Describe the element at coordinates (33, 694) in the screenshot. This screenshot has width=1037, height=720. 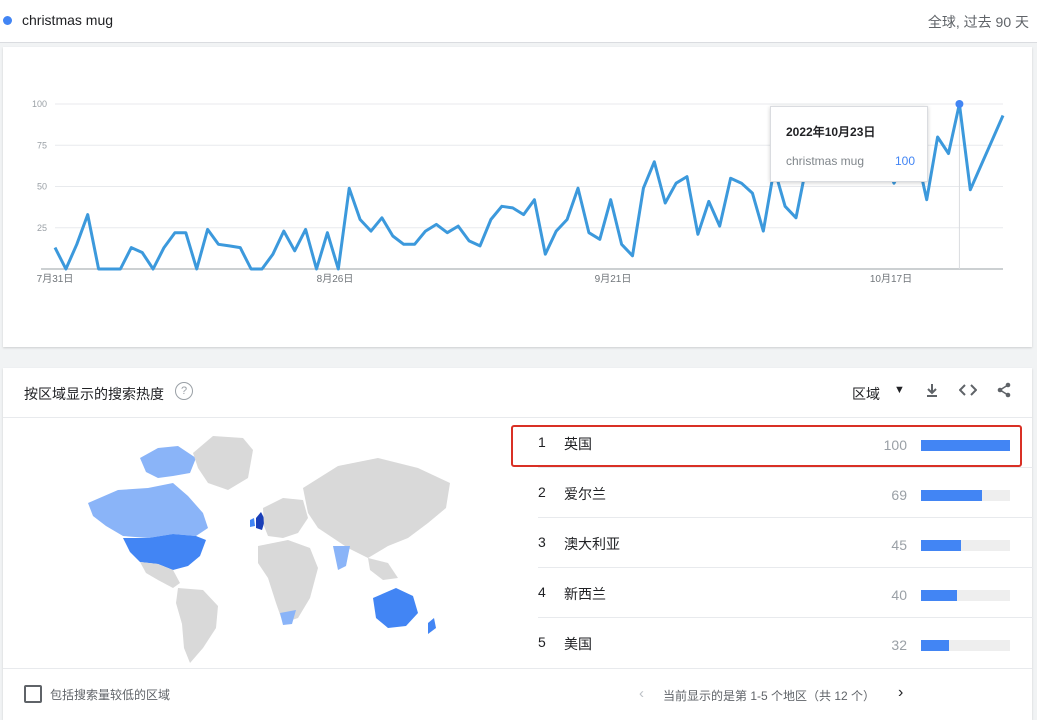
I see `low-volume-checkbox` at that location.